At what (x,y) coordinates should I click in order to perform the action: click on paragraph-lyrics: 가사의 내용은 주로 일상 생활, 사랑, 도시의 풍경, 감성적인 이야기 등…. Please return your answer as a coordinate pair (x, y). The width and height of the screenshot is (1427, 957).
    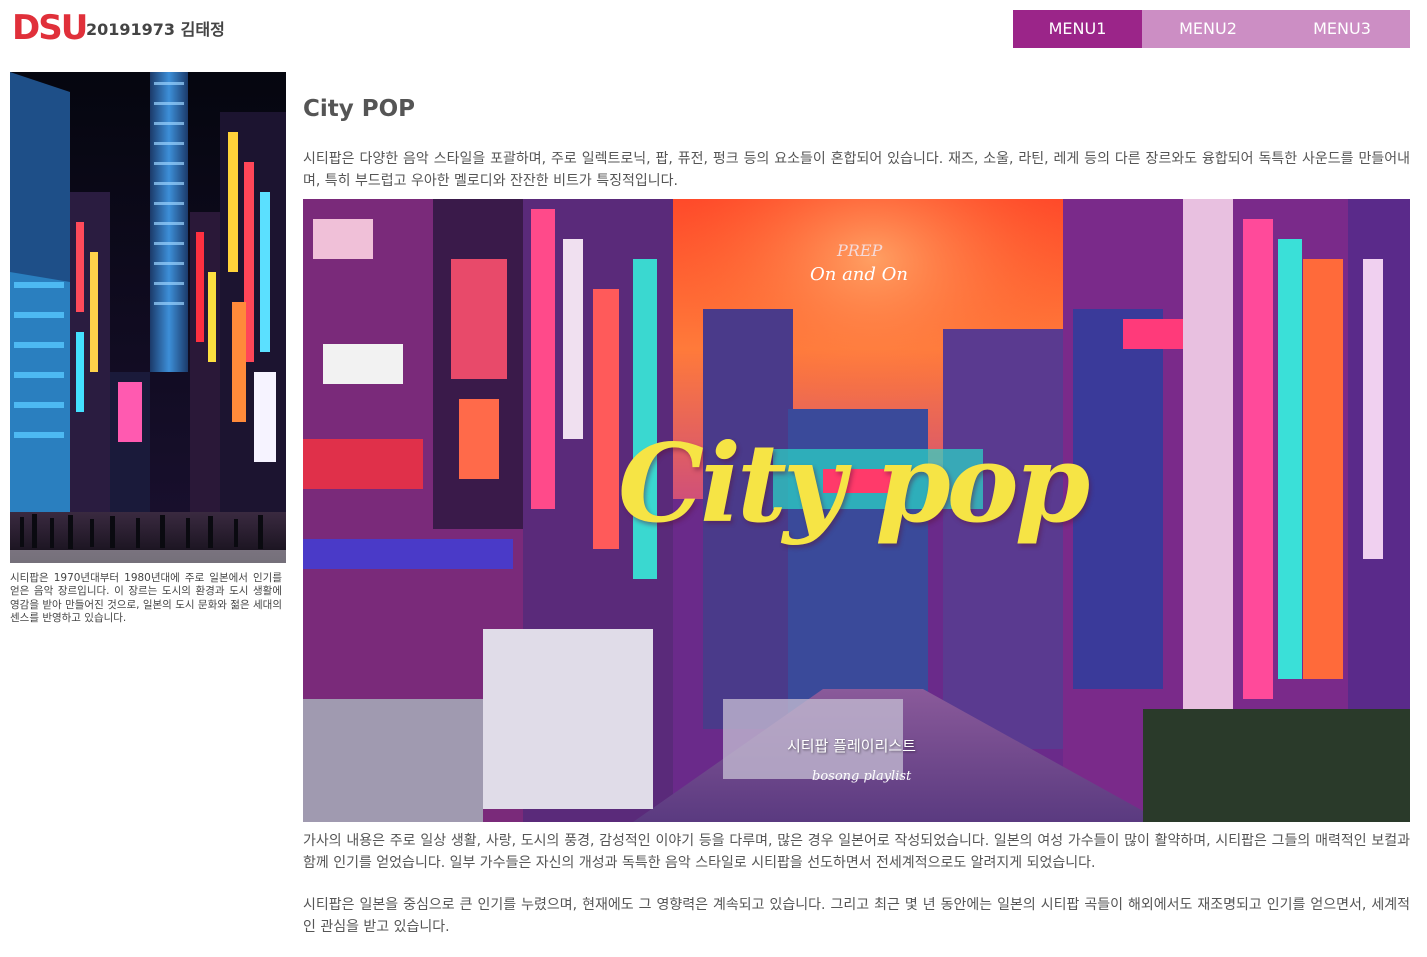
    Looking at the image, I should click on (856, 852).